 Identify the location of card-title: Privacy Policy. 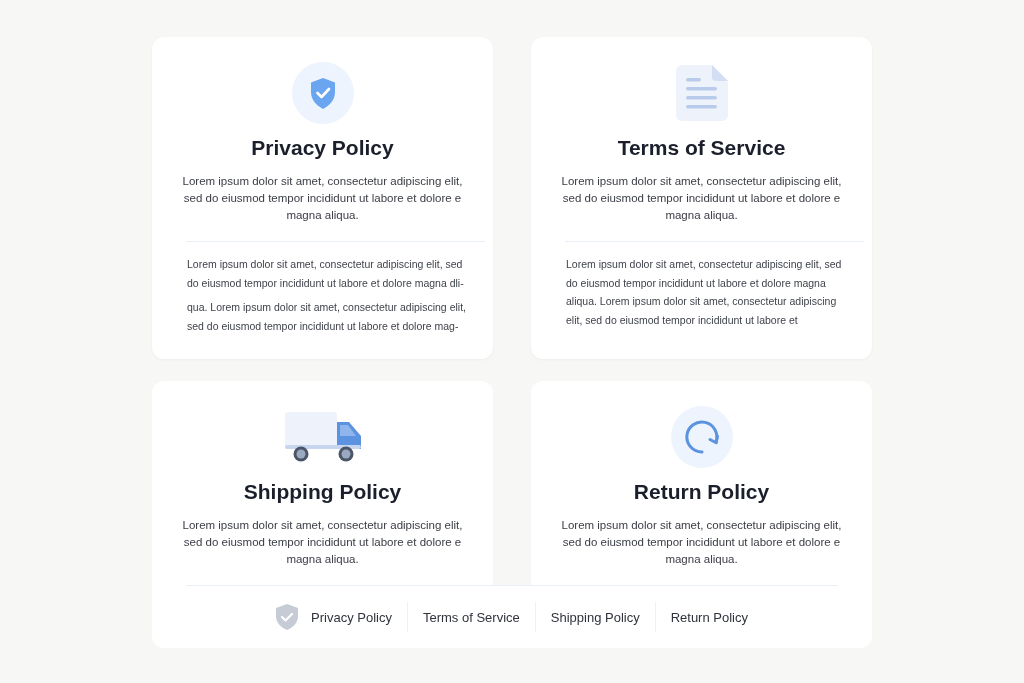
(322, 148).